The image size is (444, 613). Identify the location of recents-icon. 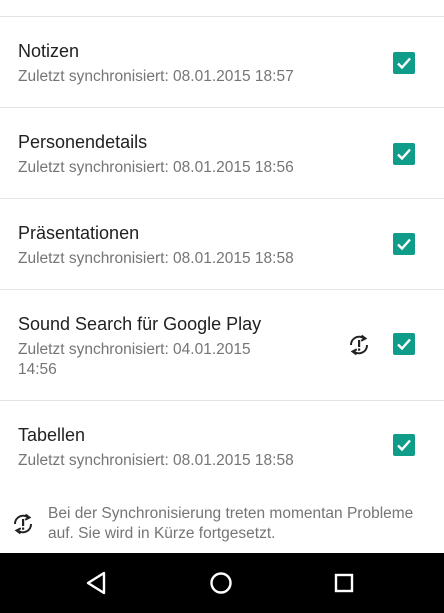
(344, 583).